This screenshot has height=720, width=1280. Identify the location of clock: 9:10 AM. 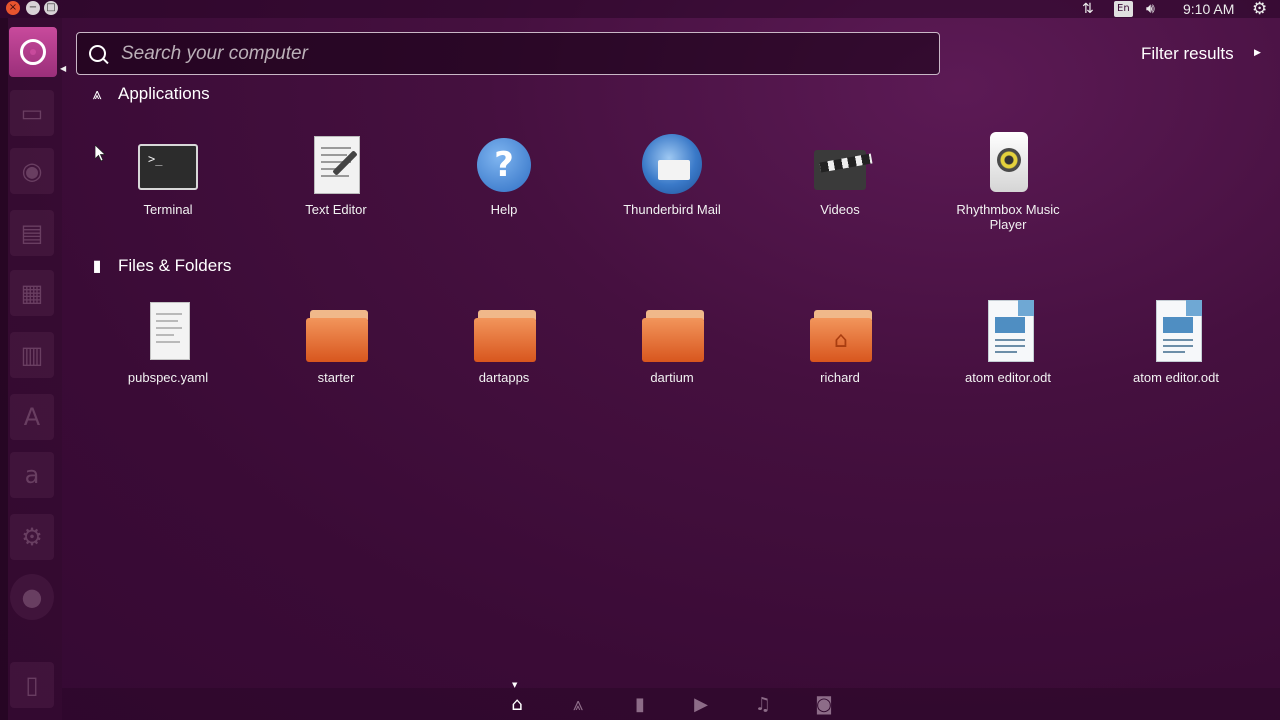
(1208, 9).